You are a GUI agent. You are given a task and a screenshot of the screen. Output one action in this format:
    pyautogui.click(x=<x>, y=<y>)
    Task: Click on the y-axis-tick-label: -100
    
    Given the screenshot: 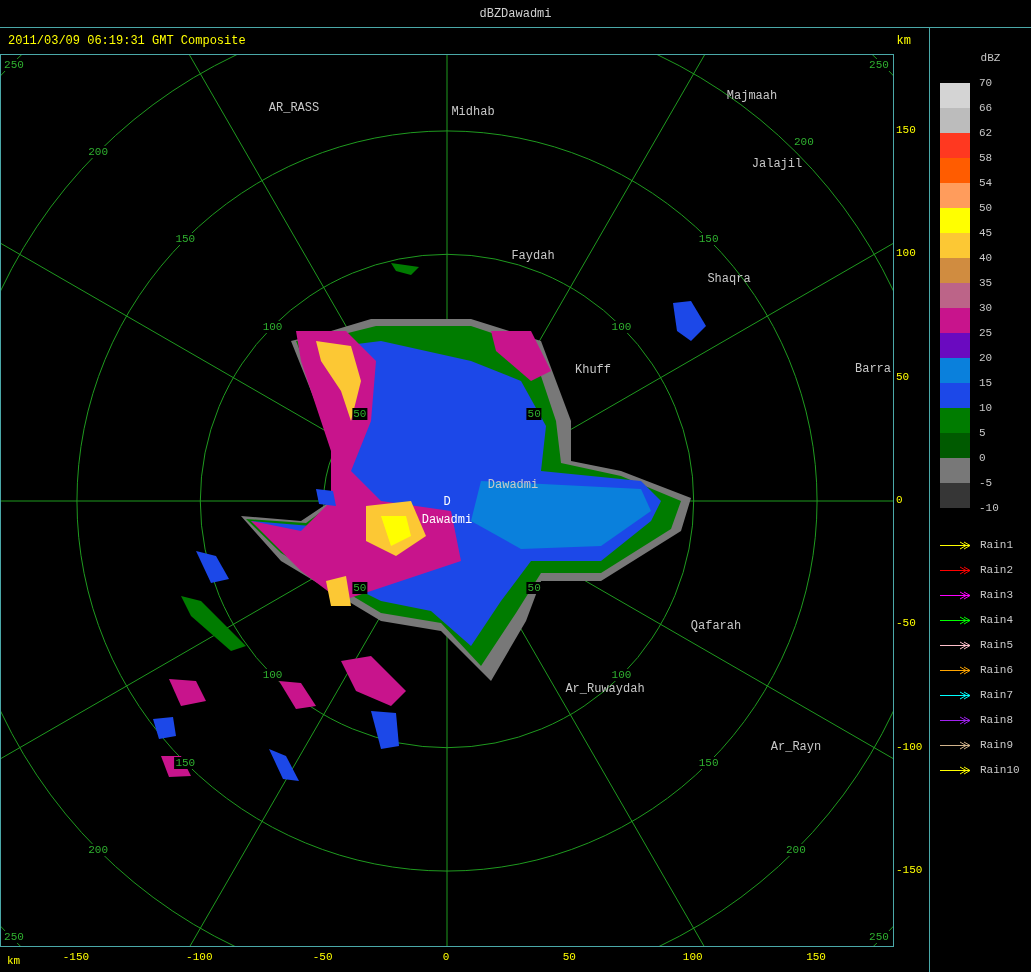 What is the action you would take?
    pyautogui.click(x=909, y=746)
    